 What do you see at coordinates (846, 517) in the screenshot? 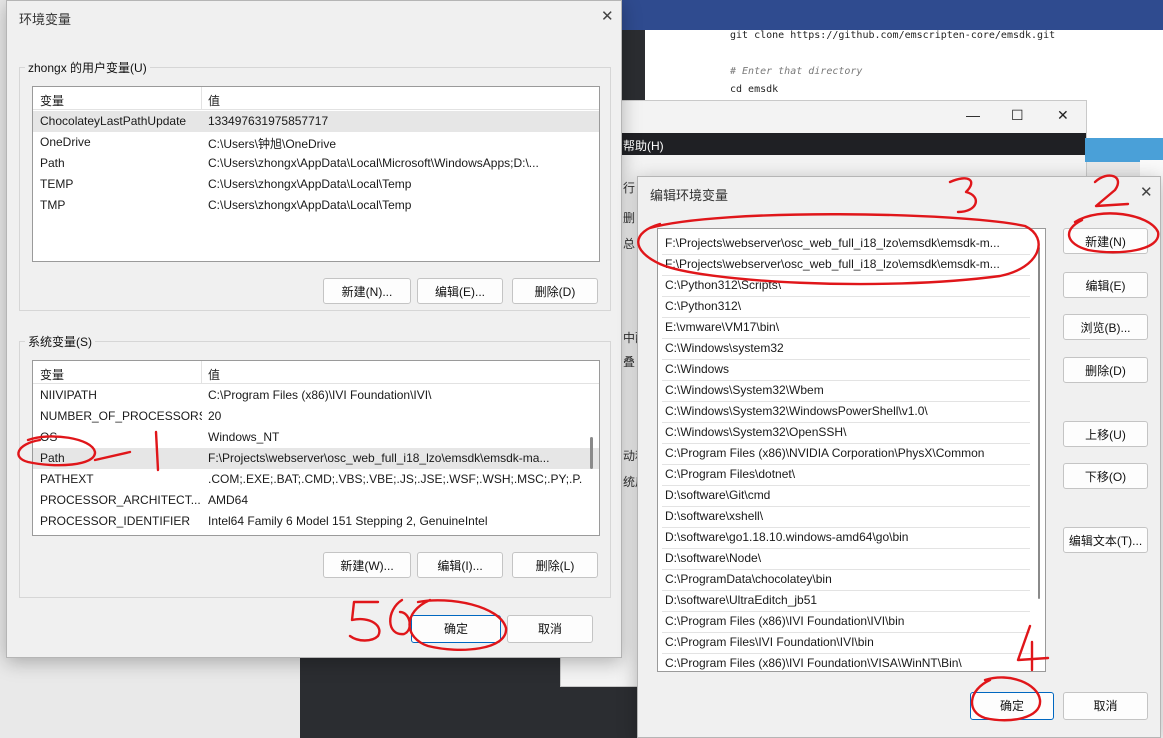
I see `path-entry: D:\software\xshell\` at bounding box center [846, 517].